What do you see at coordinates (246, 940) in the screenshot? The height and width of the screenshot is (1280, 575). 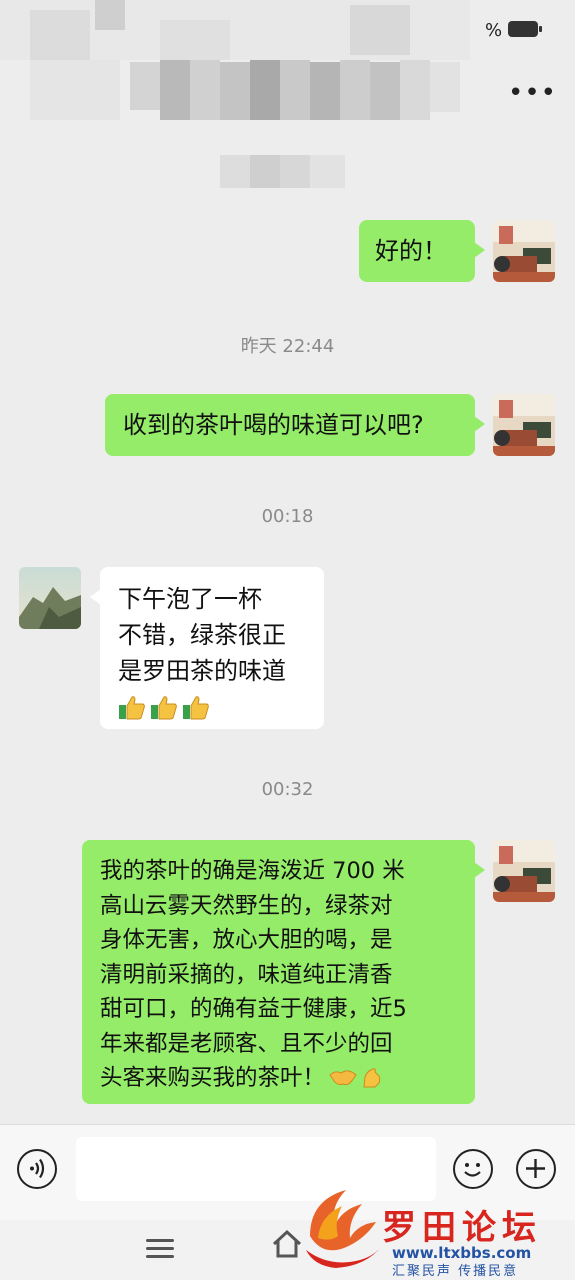 I see `message-text: 身体无害，放心大胆的喝，是` at bounding box center [246, 940].